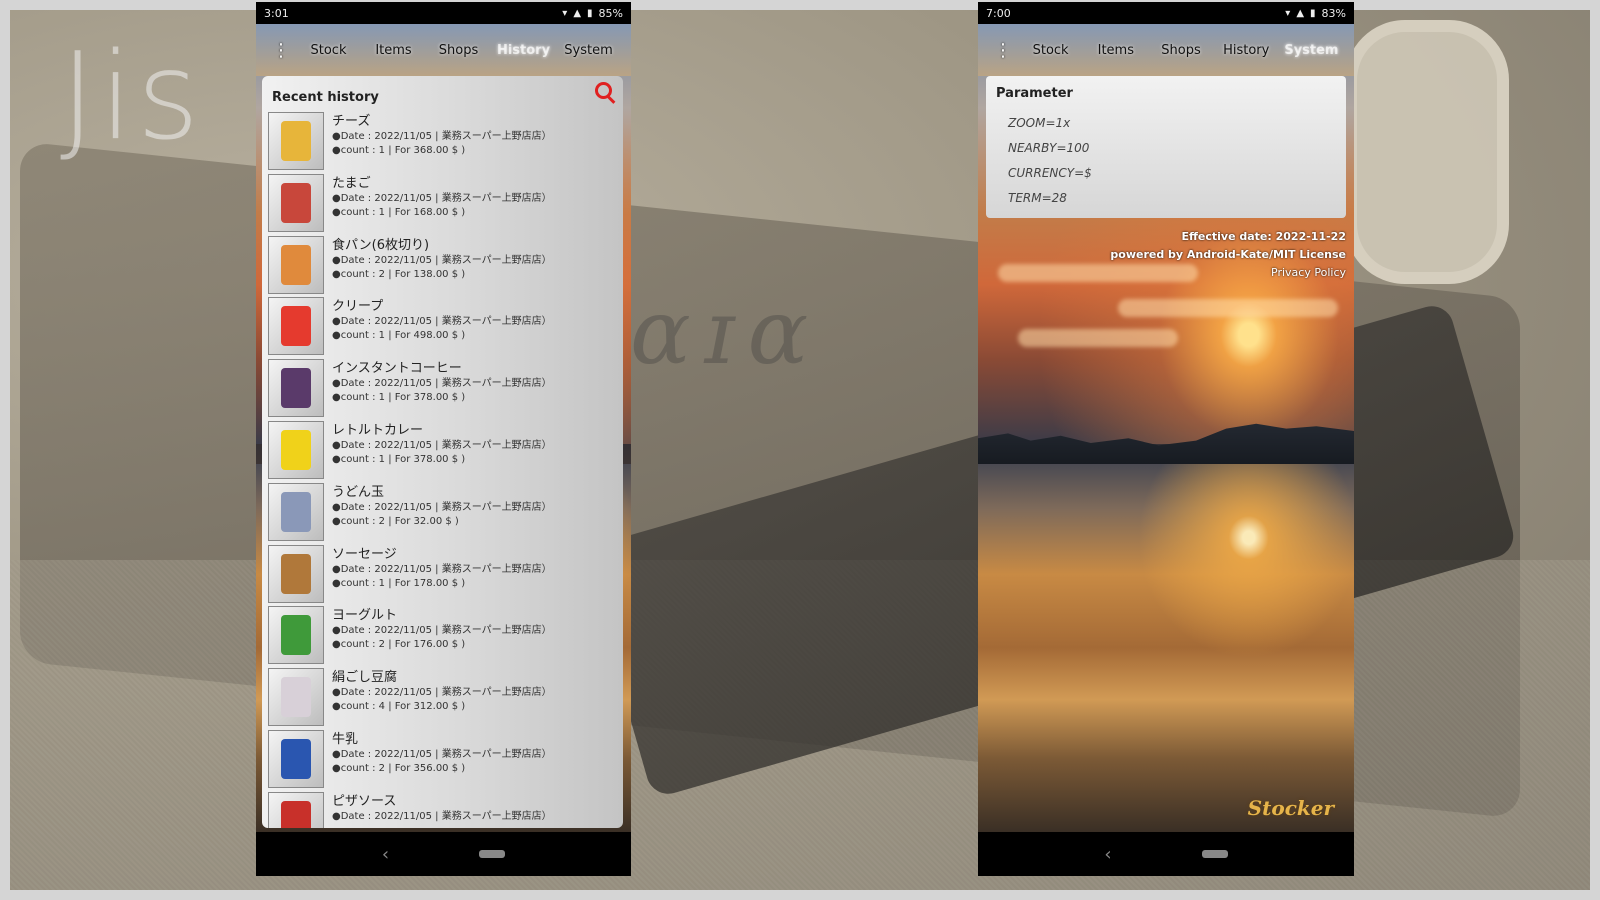  I want to click on license-link: powered by Android-Kate/MIT License, so click(1228, 255).